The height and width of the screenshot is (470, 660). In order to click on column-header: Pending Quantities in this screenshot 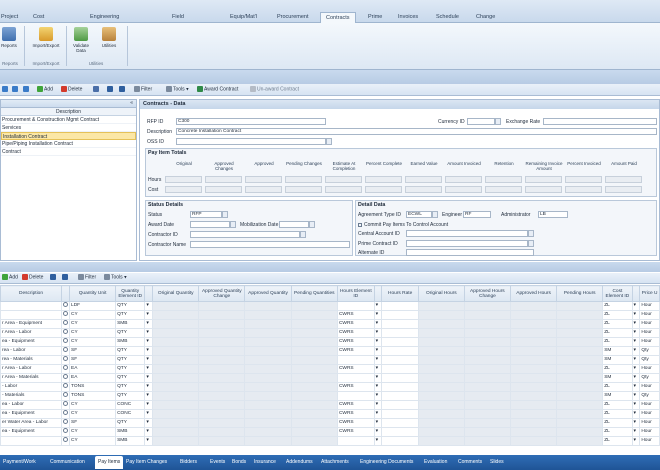, I will do `click(314, 293)`.